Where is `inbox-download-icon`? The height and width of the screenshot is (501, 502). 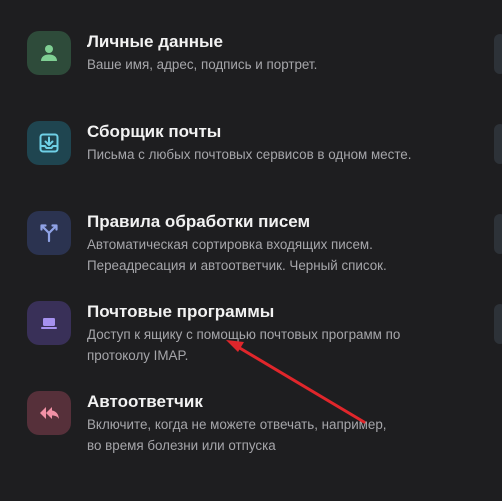
inbox-download-icon is located at coordinates (49, 143).